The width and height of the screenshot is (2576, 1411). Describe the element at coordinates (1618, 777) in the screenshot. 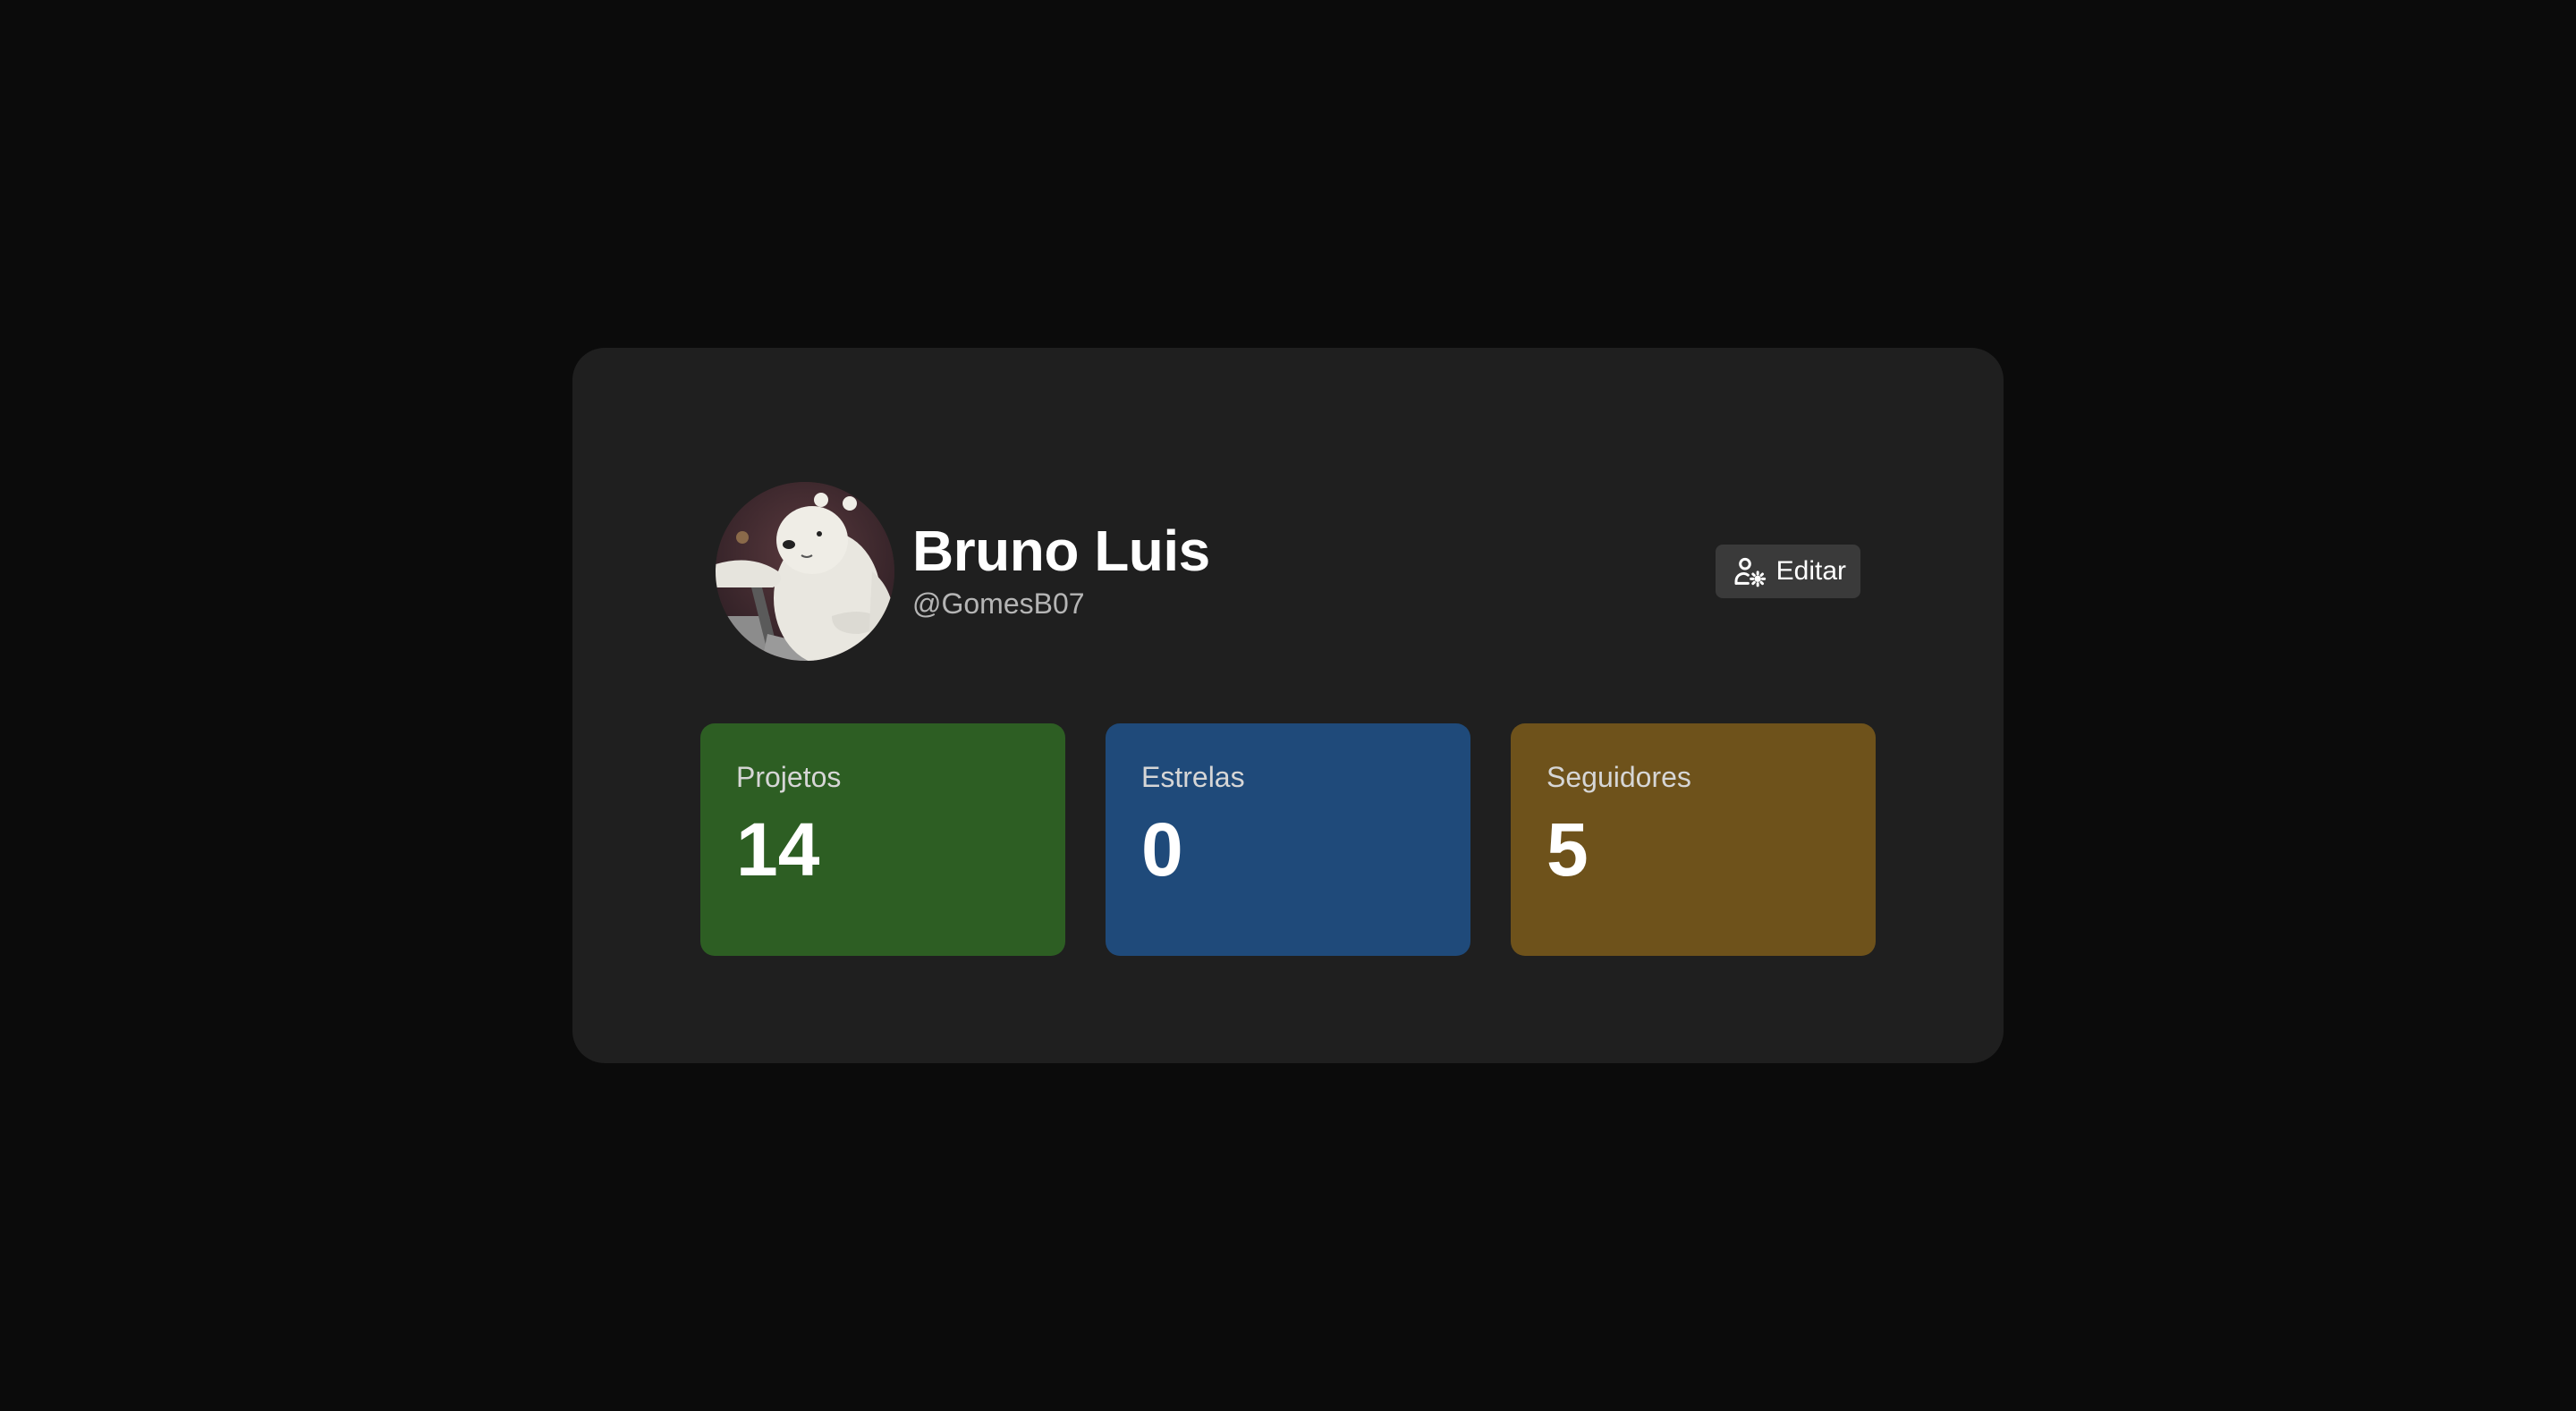

I see `stat-label: Seguidores` at that location.